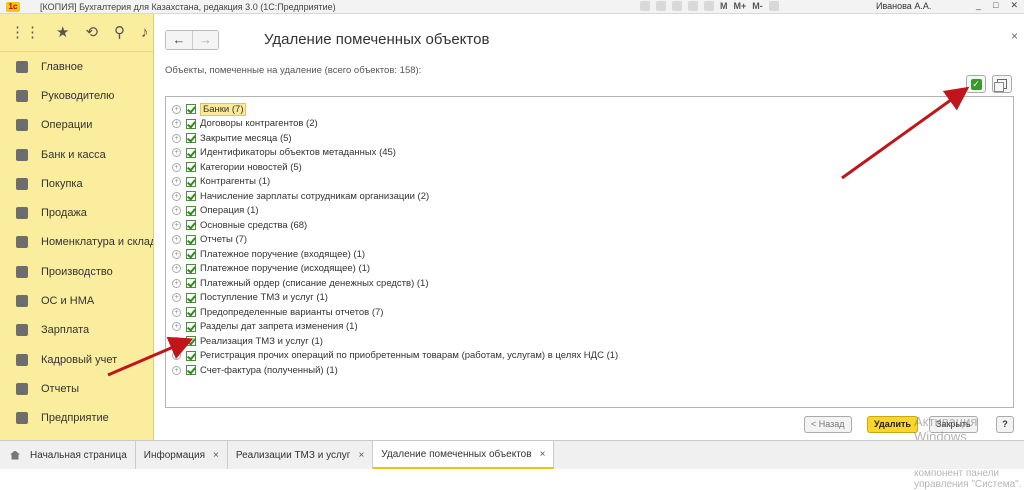  Describe the element at coordinates (215, 211) in the screenshot. I see `tree-row: + Операция (1)` at that location.